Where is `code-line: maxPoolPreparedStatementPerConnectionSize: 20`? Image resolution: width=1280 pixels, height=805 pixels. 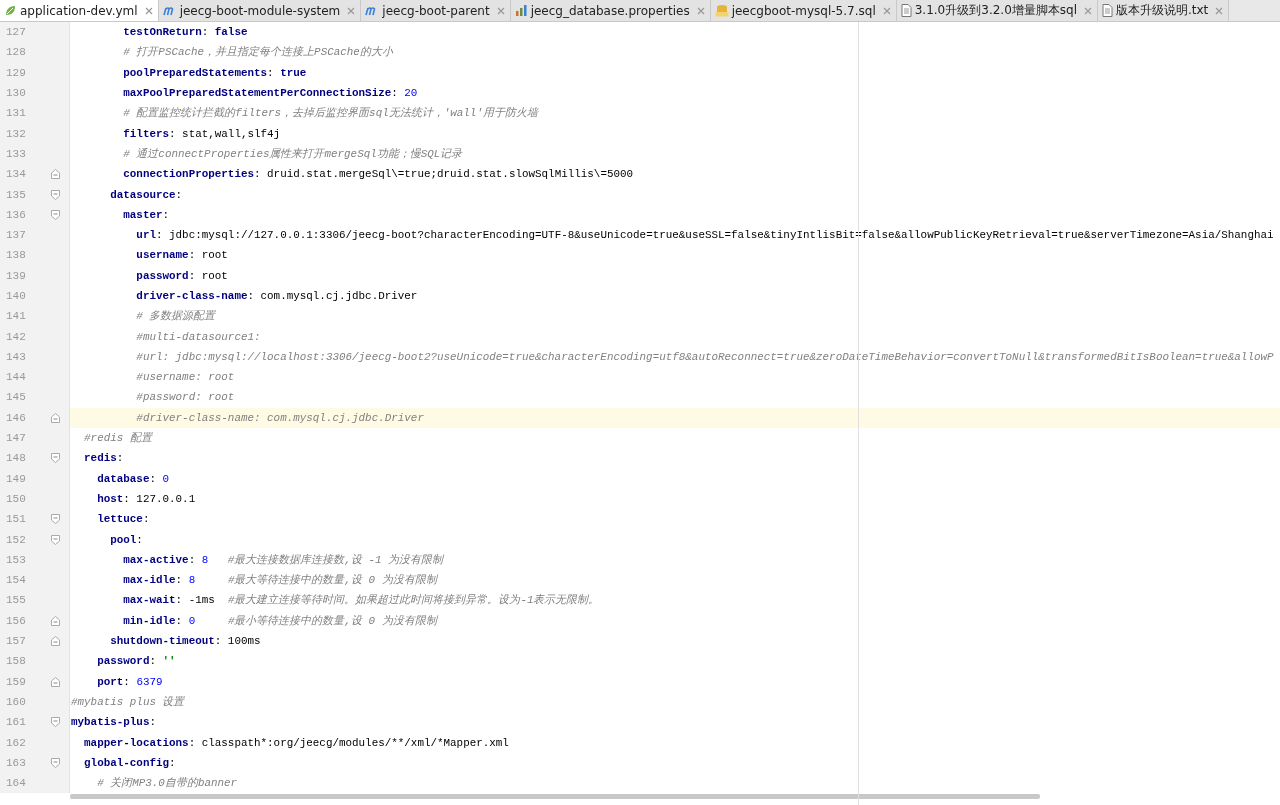 code-line: maxPoolPreparedStatementPerConnectionSize: 20 is located at coordinates (270, 94).